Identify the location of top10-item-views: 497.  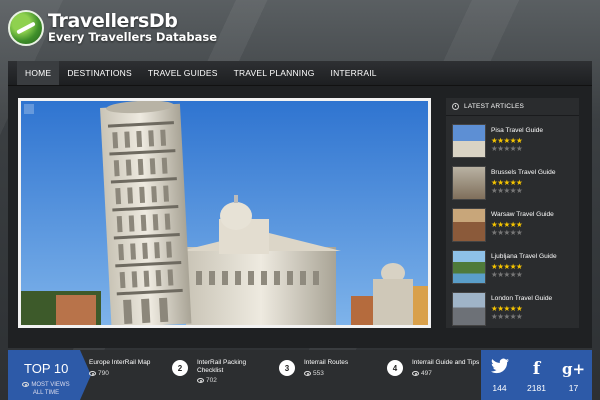
(422, 373).